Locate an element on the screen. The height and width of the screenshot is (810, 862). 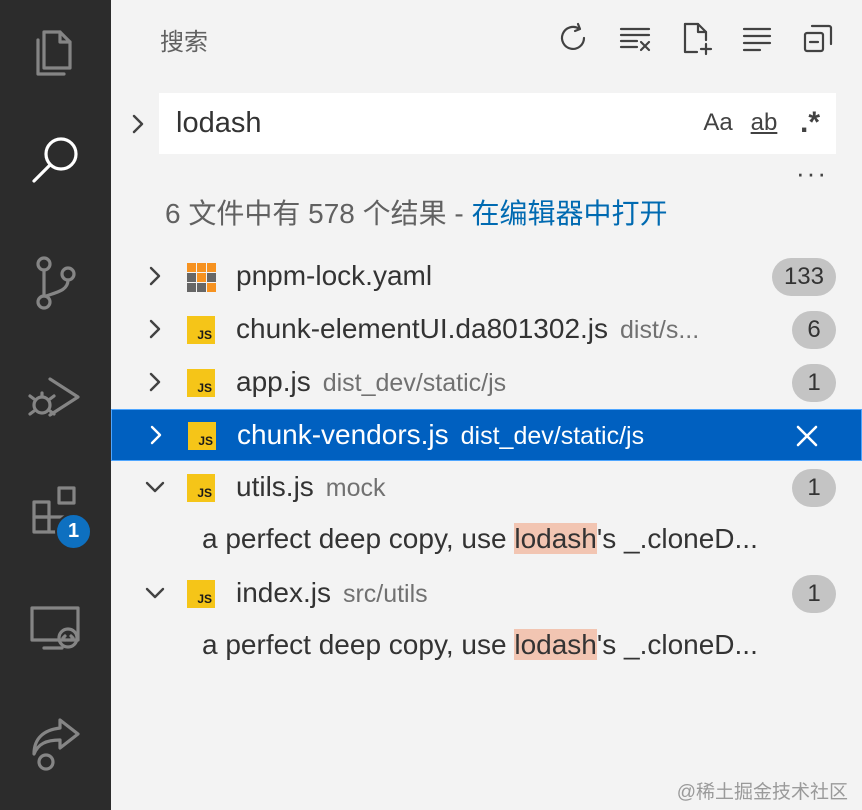
file-name-text: chunk-elementUI.da801302.js is located at coordinates (422, 328).